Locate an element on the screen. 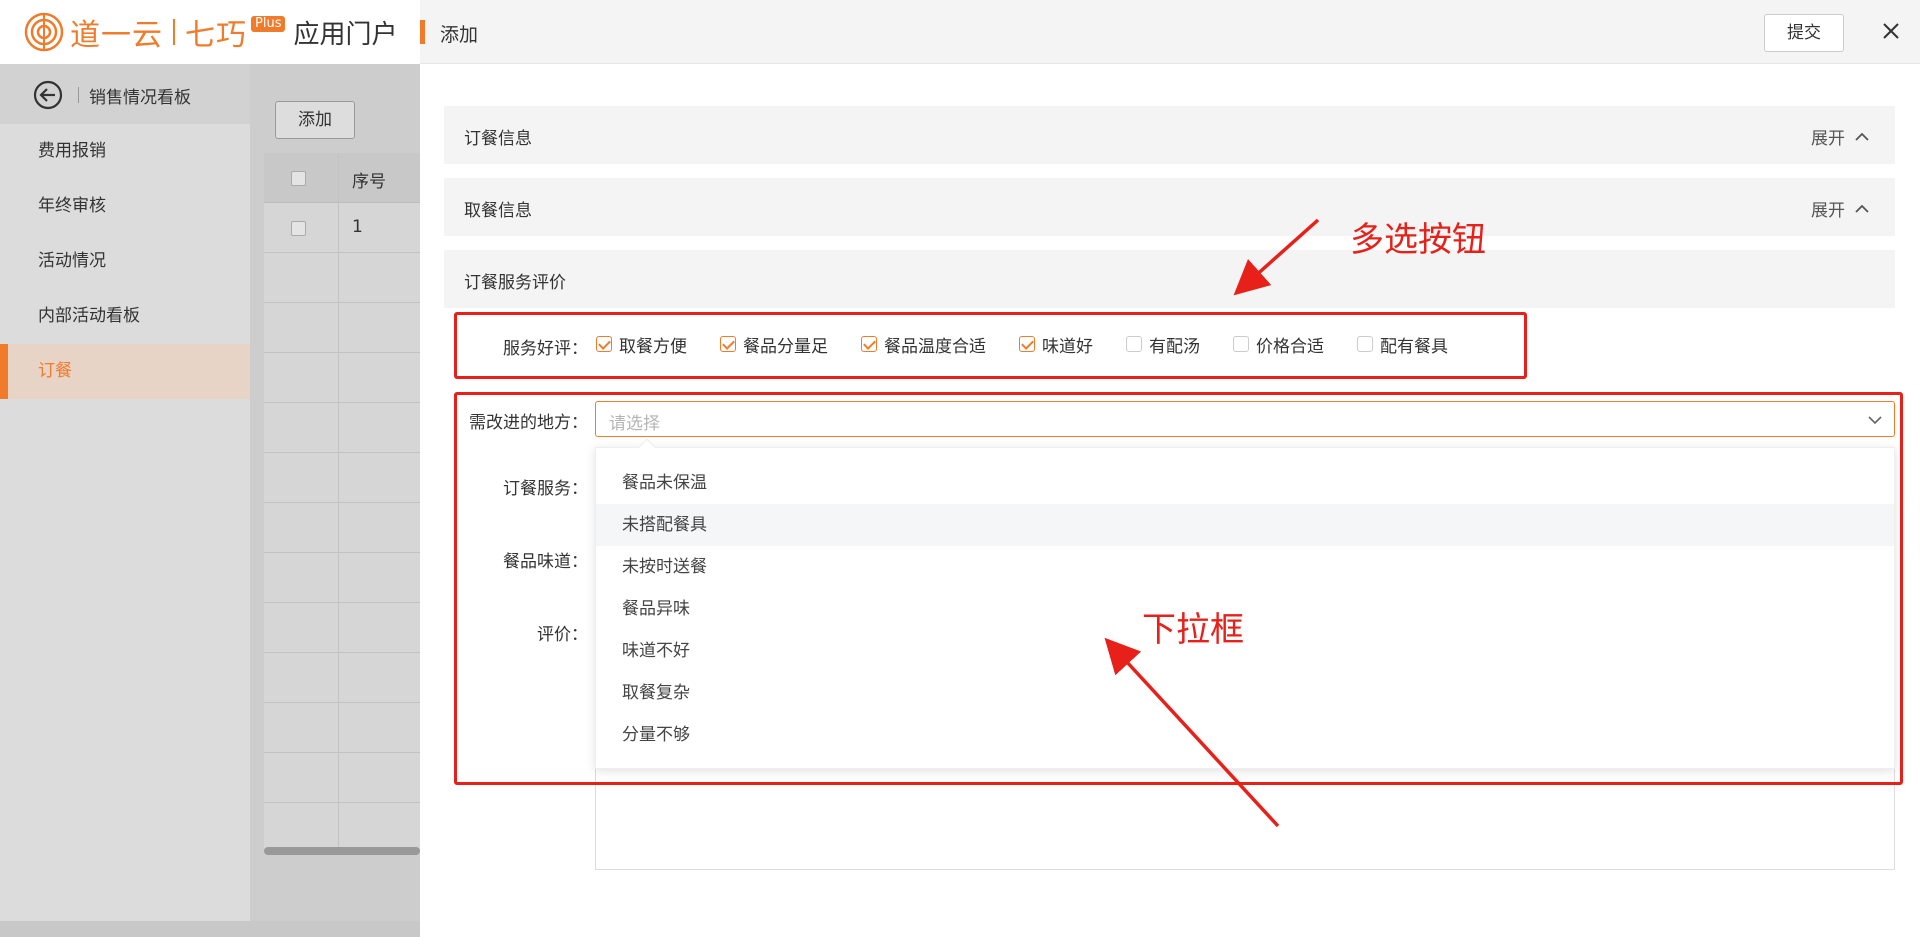 The image size is (1920, 937). drawer-title: 添加 is located at coordinates (459, 35).